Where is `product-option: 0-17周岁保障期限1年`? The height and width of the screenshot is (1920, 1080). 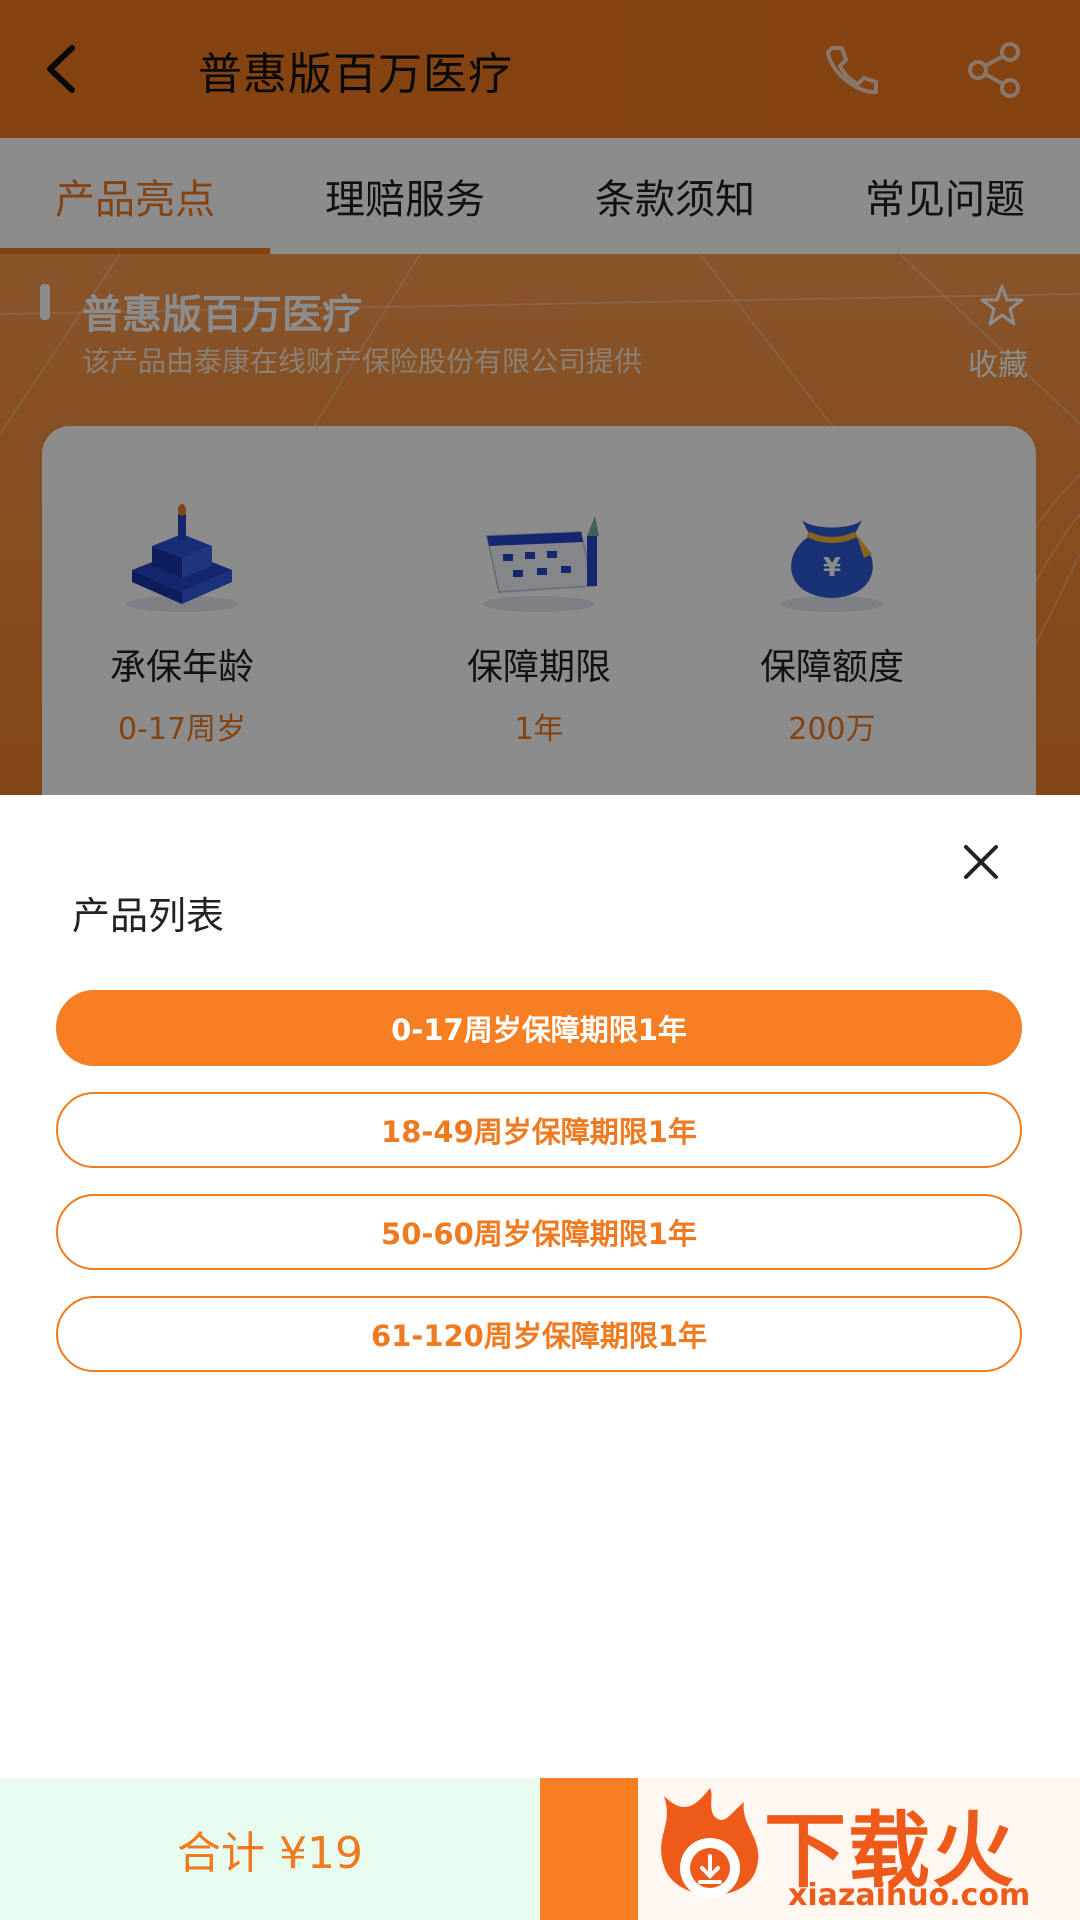
product-option: 0-17周岁保障期限1年 is located at coordinates (539, 1028).